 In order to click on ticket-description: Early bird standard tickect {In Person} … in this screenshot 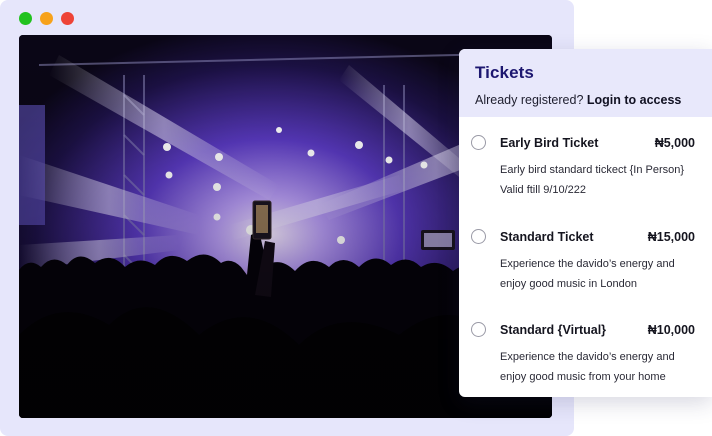, I will do `click(602, 180)`.